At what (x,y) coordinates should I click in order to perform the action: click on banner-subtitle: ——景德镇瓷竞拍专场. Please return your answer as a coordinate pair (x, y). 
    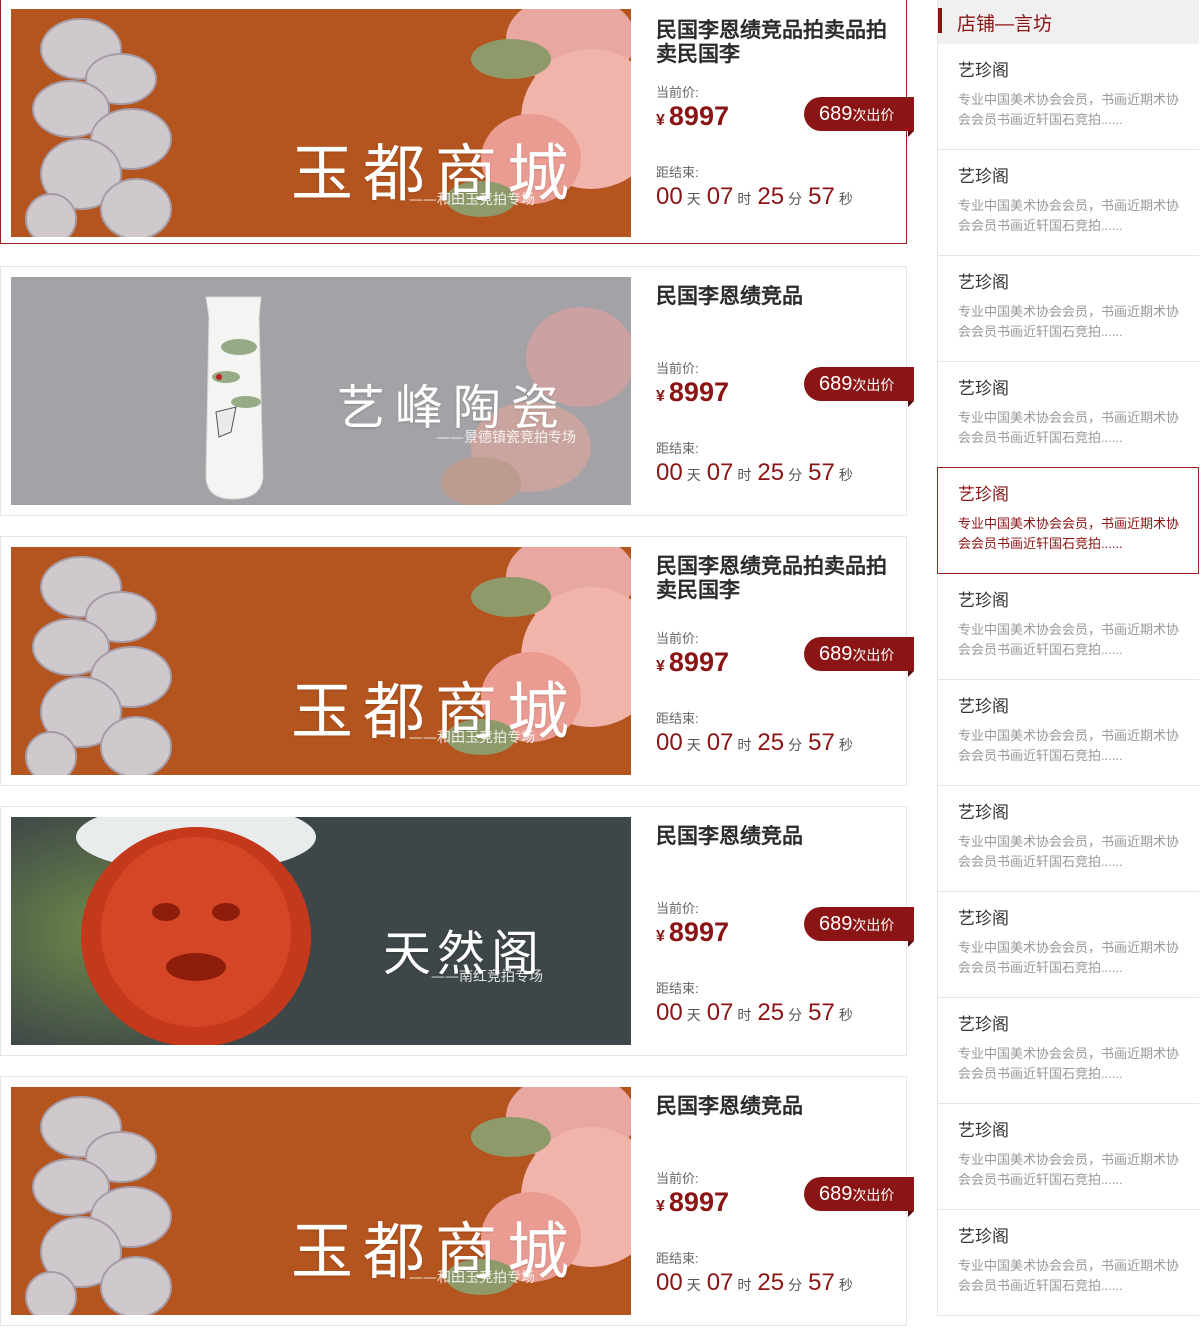
    Looking at the image, I should click on (506, 438).